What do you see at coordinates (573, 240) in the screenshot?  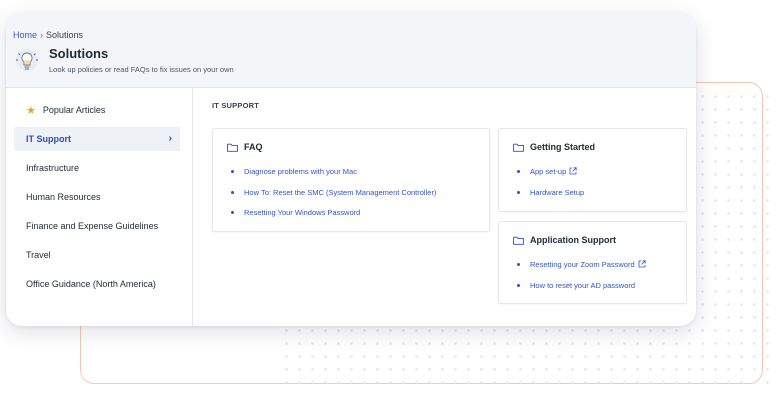 I see `panel-title-text: Application Support` at bounding box center [573, 240].